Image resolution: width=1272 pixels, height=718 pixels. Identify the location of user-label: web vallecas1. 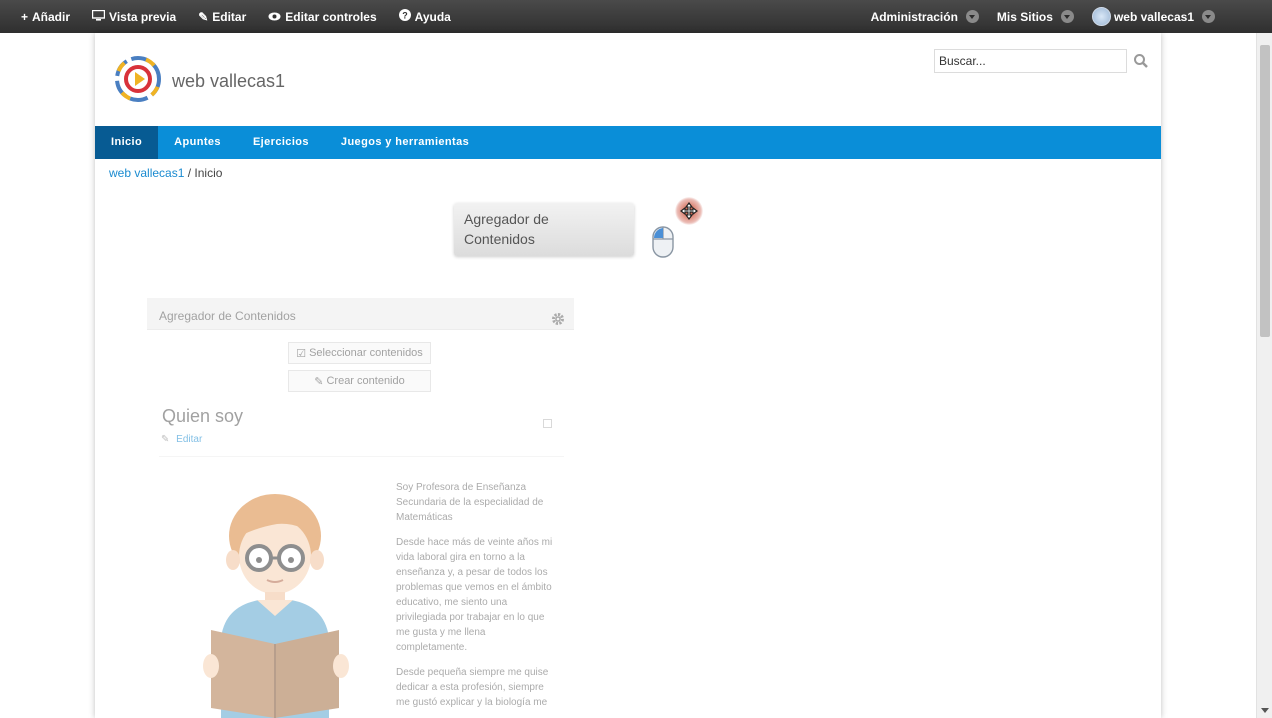
(1153, 16).